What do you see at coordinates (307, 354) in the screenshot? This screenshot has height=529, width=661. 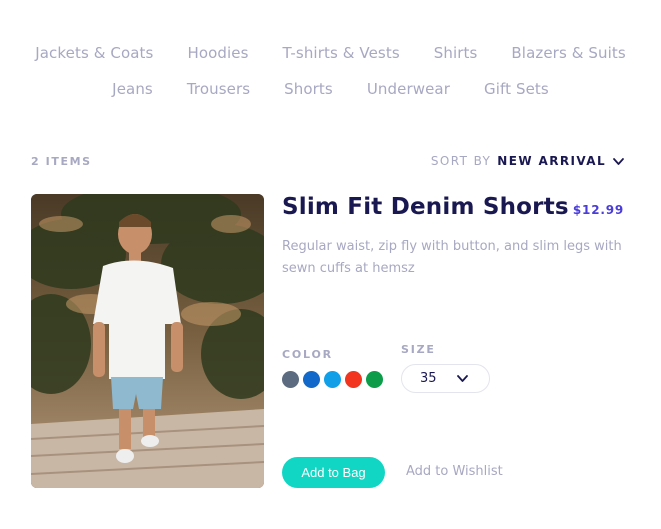 I see `color-label: COLOR` at bounding box center [307, 354].